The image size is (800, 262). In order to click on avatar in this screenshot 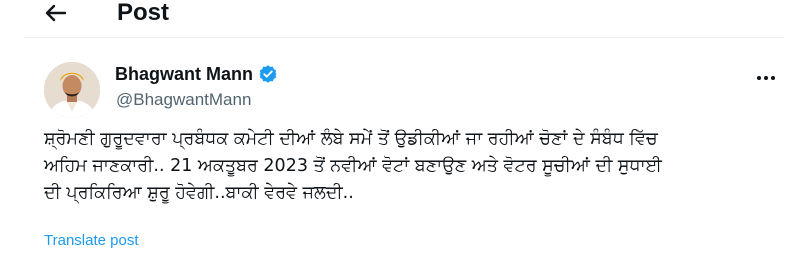, I will do `click(72, 90)`.